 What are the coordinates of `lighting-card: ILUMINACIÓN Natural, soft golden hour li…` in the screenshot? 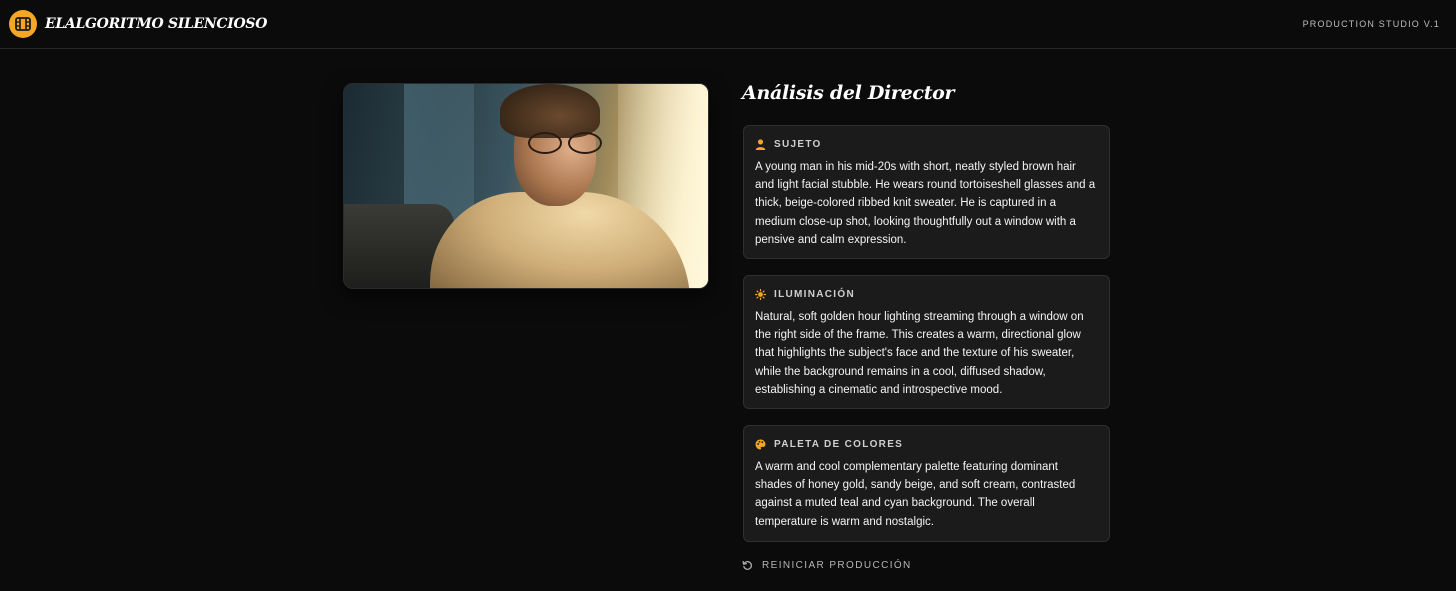 It's located at (926, 342).